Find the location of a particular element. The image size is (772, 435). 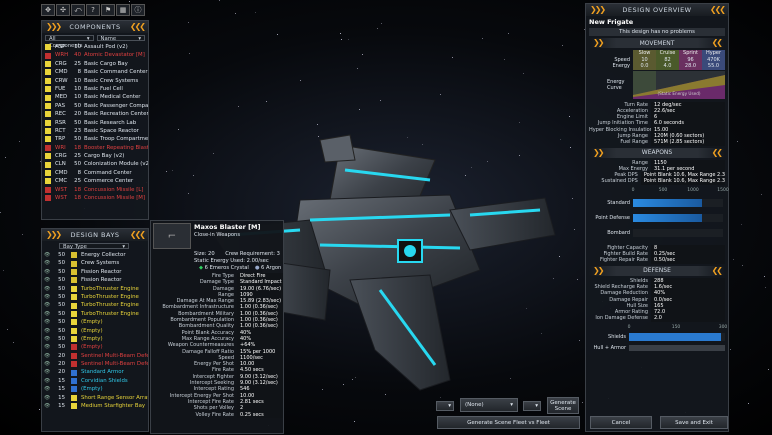

bay-item: 👁 15 Corvidian Shields is located at coordinates (95, 381).